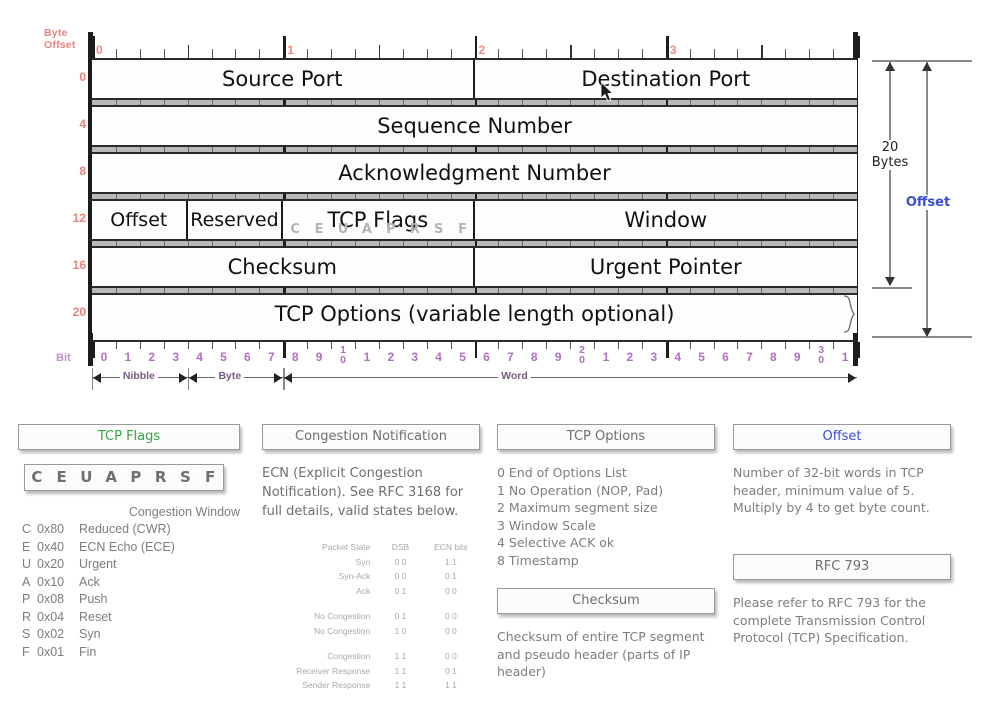 This screenshot has width=984, height=709. Describe the element at coordinates (152, 357) in the screenshot. I see `bit-ruler-number: 2` at that location.